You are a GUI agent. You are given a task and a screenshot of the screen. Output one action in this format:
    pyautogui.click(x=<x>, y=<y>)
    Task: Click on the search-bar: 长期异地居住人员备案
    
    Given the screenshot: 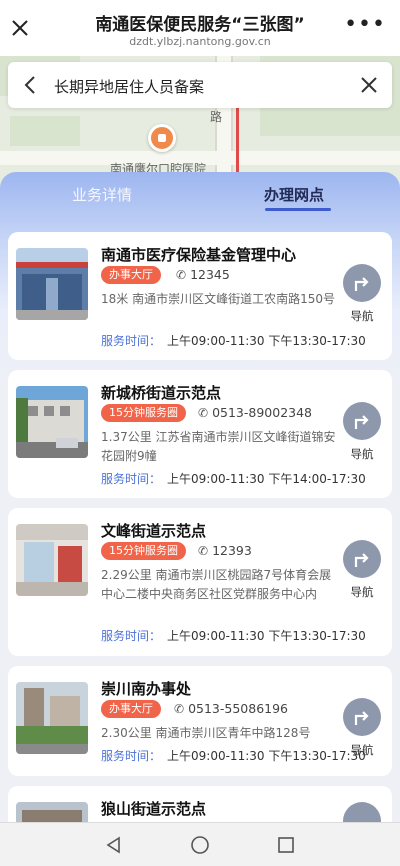 What is the action you would take?
    pyautogui.click(x=200, y=85)
    